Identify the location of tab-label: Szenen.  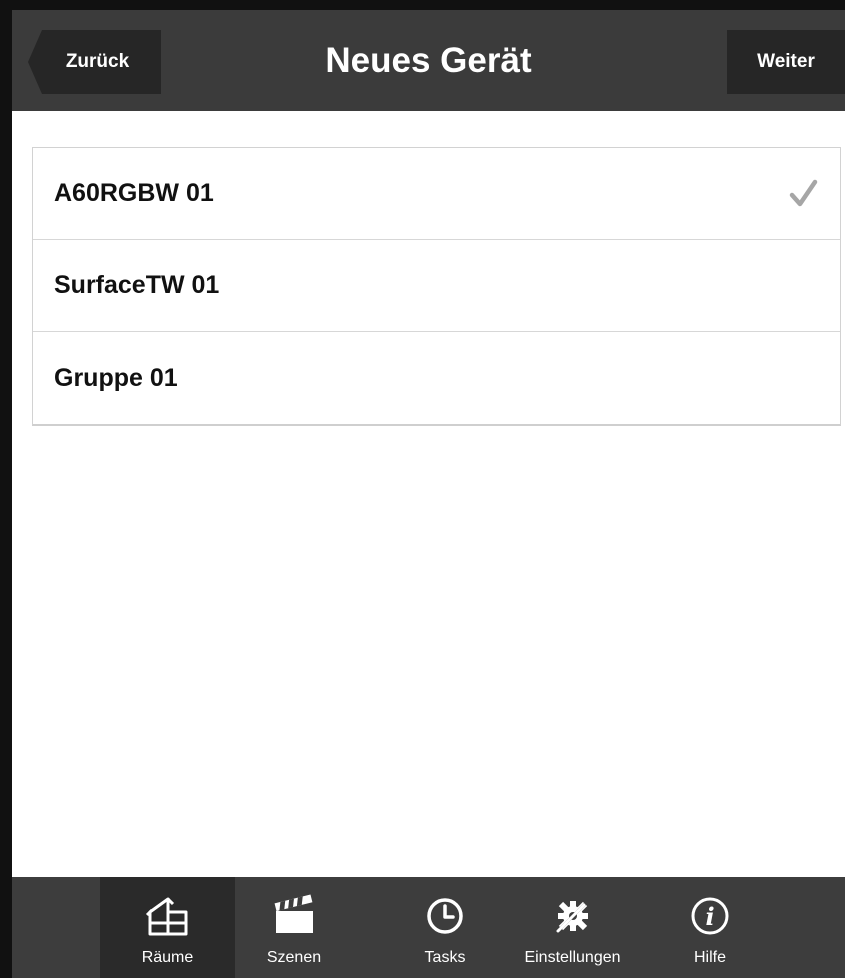
(294, 957).